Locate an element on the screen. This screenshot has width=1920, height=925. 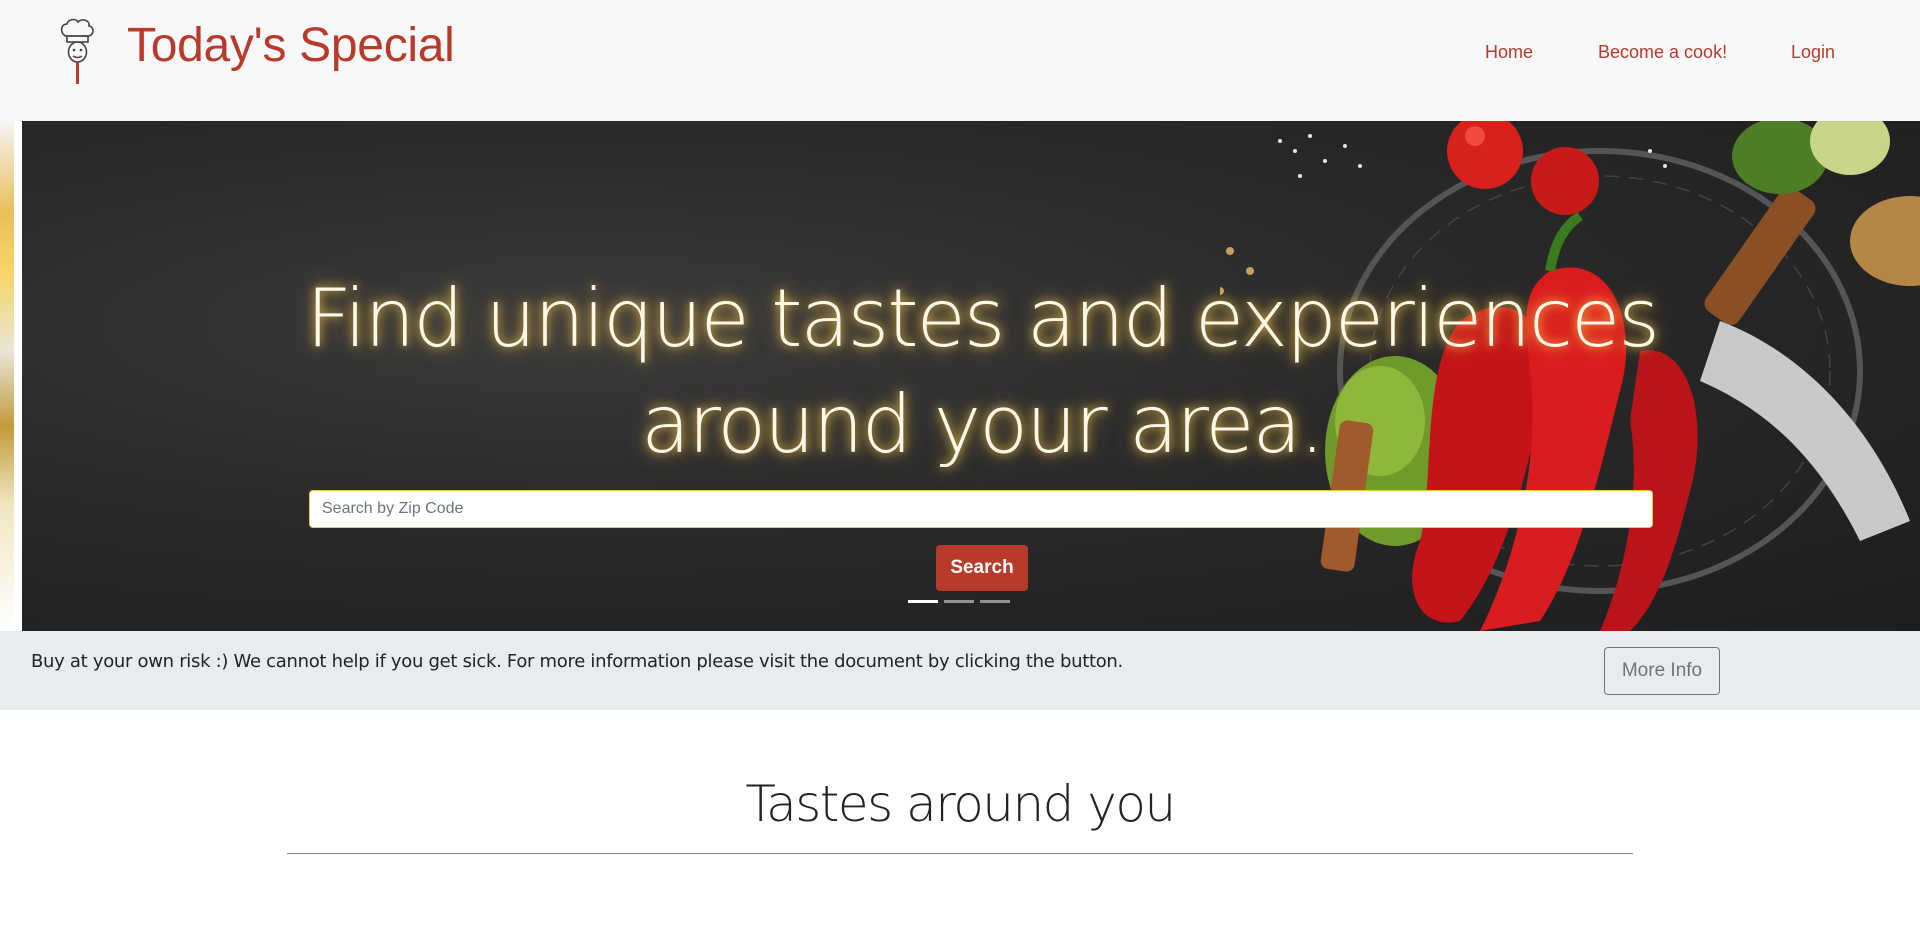
section-divider is located at coordinates (960, 853).